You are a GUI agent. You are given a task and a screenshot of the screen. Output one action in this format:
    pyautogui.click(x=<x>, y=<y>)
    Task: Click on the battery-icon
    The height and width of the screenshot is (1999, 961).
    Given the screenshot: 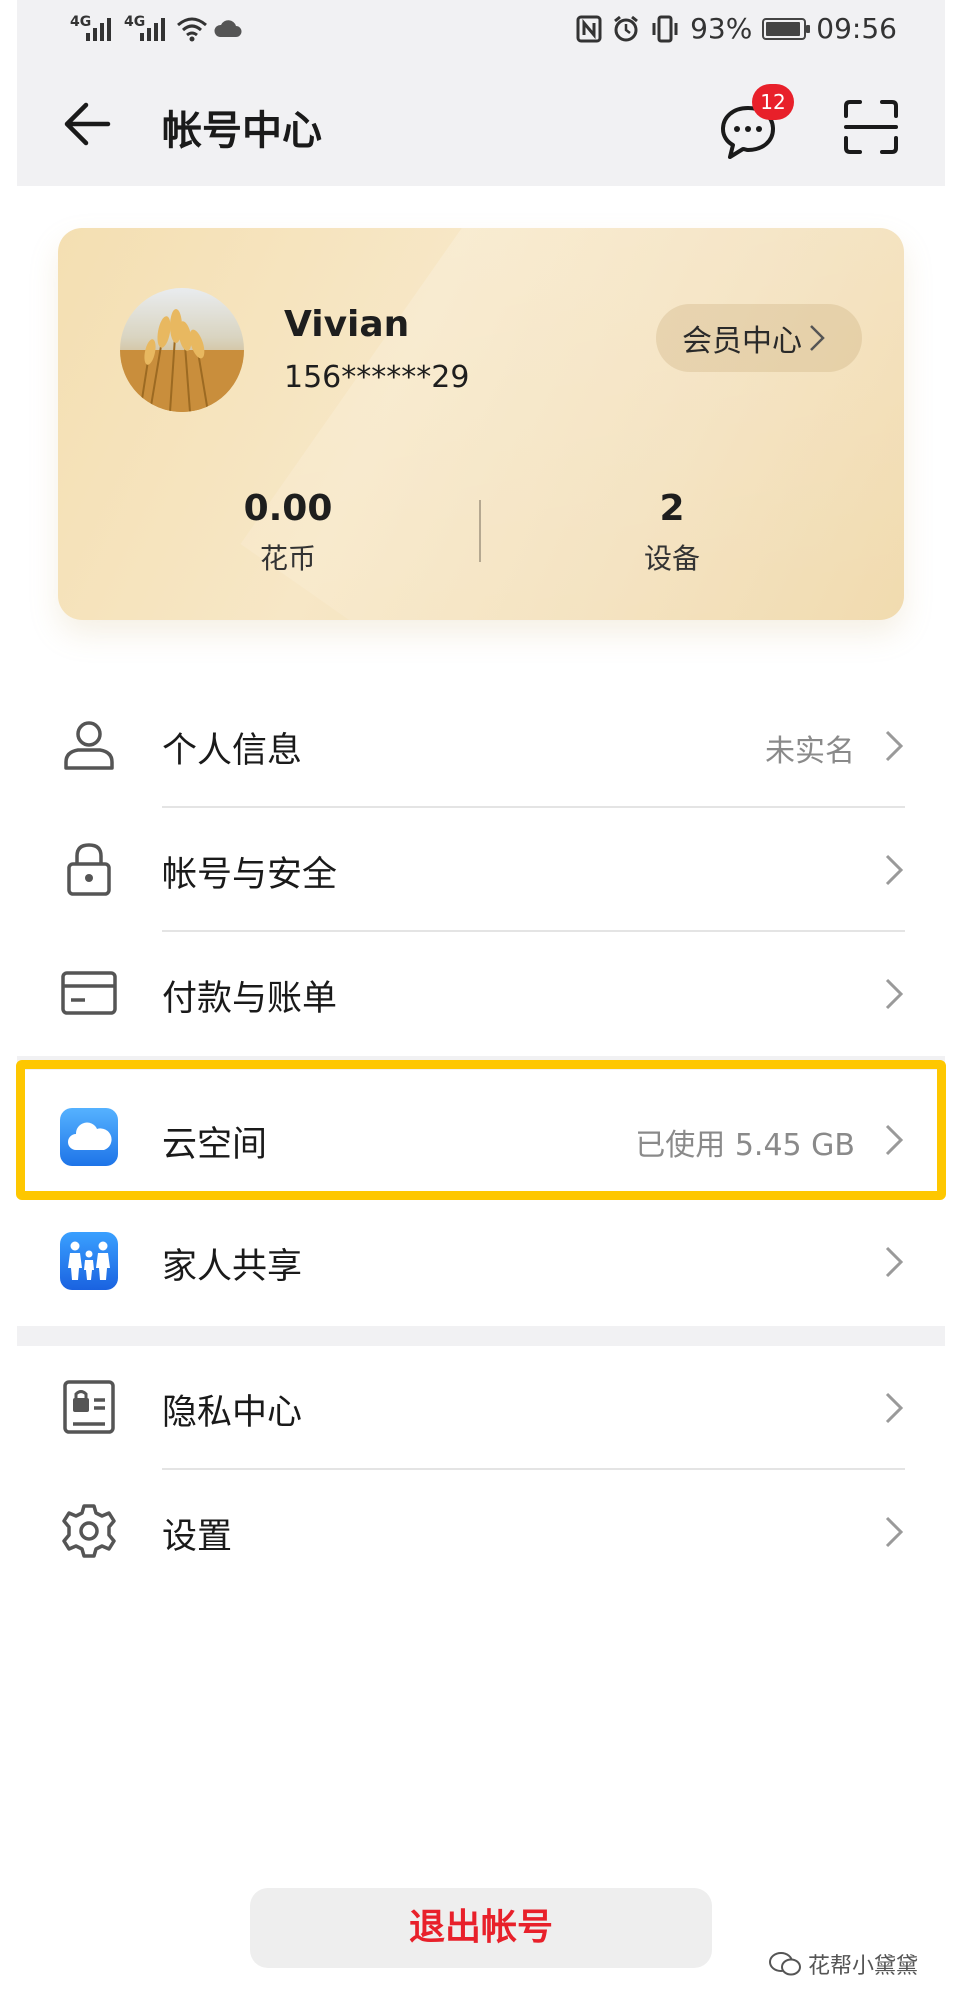 What is the action you would take?
    pyautogui.click(x=786, y=28)
    